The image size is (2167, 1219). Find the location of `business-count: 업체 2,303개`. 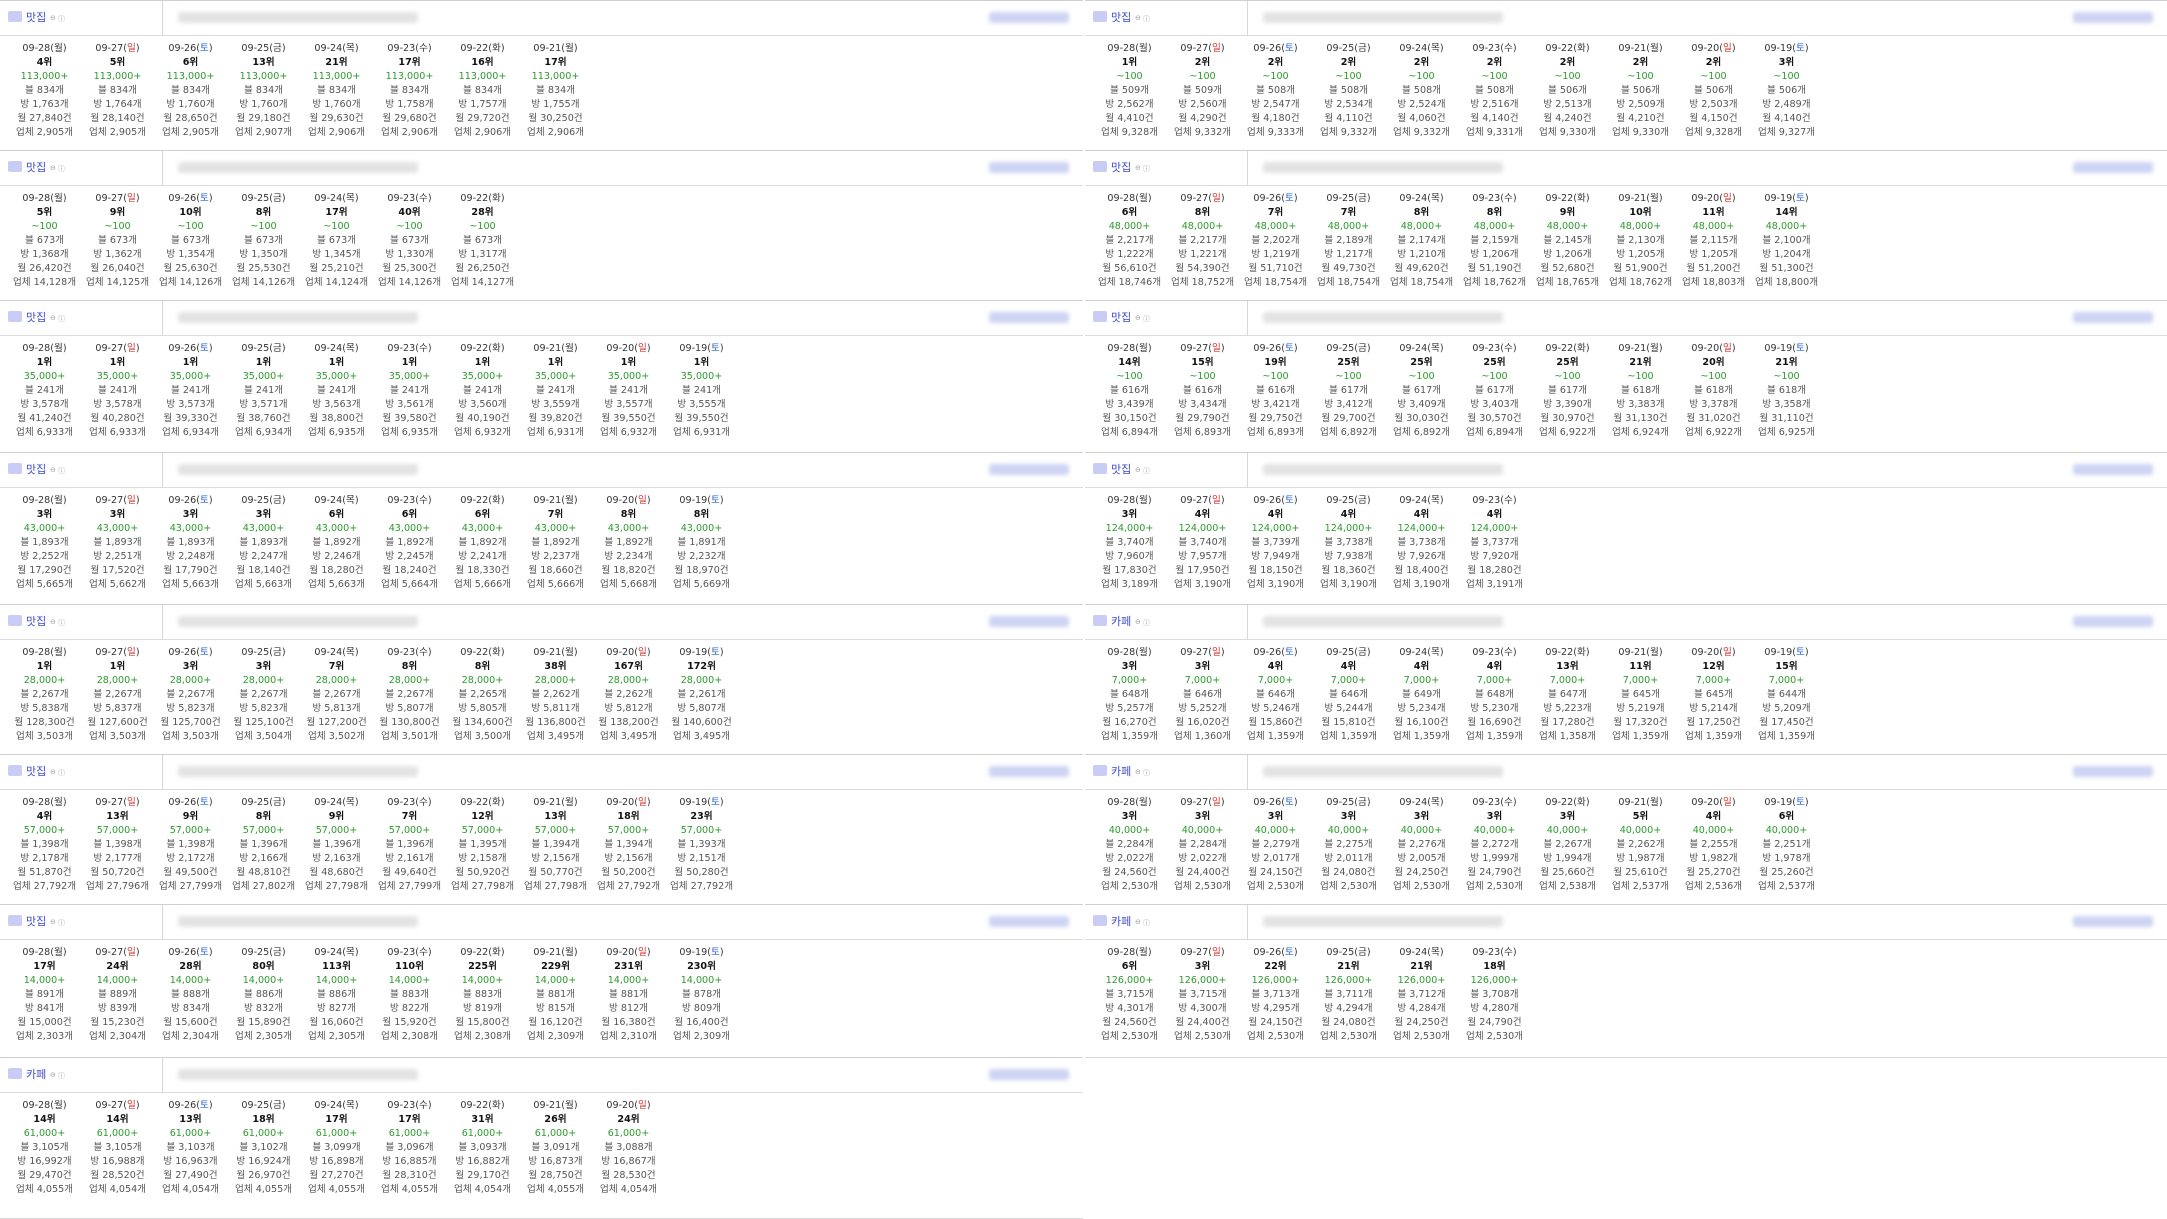

business-count: 업체 2,303개 is located at coordinates (44, 1036).